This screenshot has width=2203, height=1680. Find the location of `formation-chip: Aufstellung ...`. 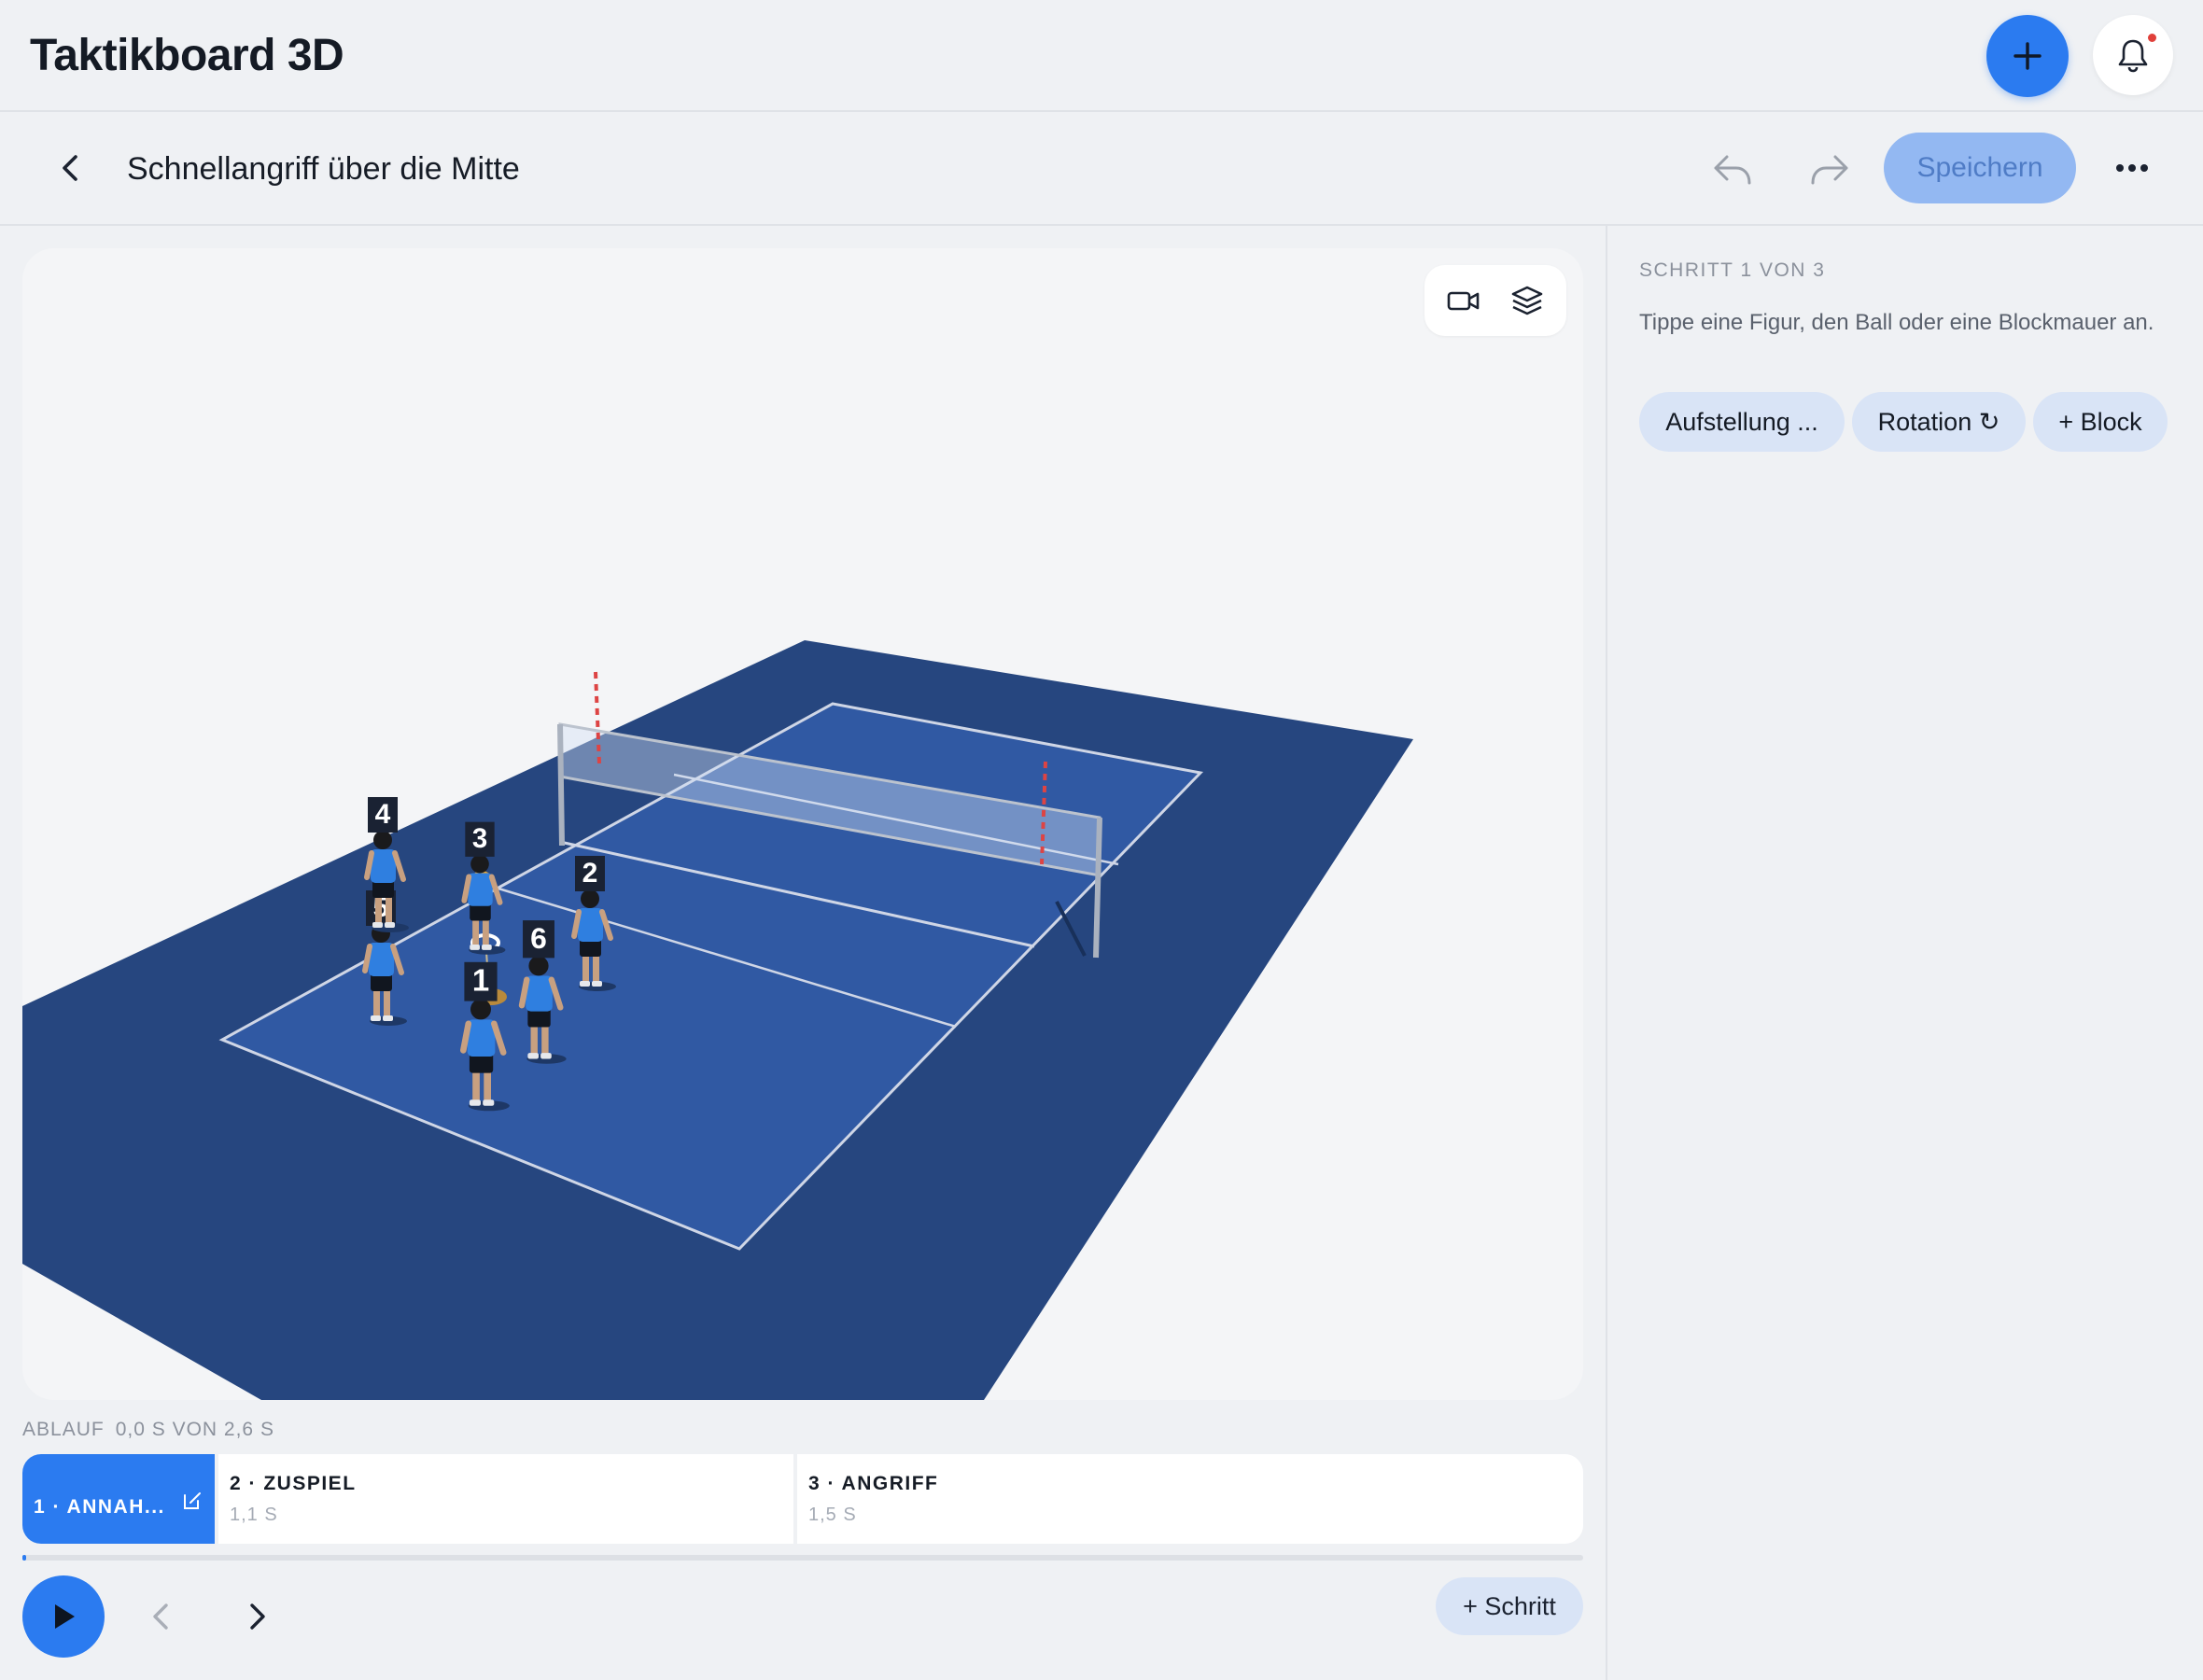

formation-chip: Aufstellung ... is located at coordinates (1742, 422).